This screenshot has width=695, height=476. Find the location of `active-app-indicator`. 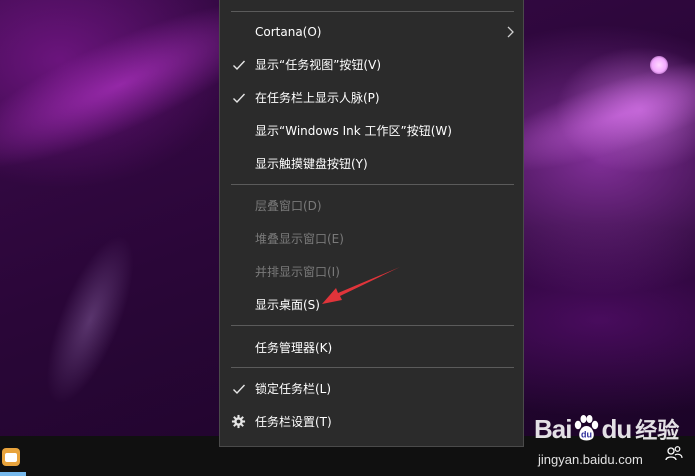

active-app-indicator is located at coordinates (13, 474).